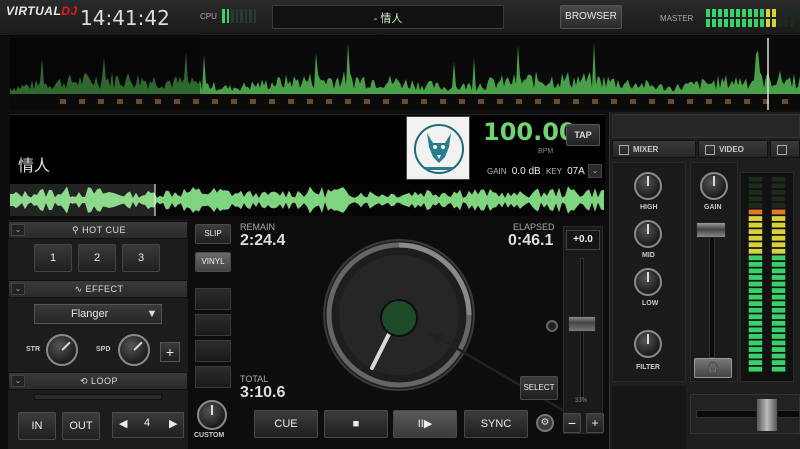  I want to click on eq-mid-knob, so click(648, 234).